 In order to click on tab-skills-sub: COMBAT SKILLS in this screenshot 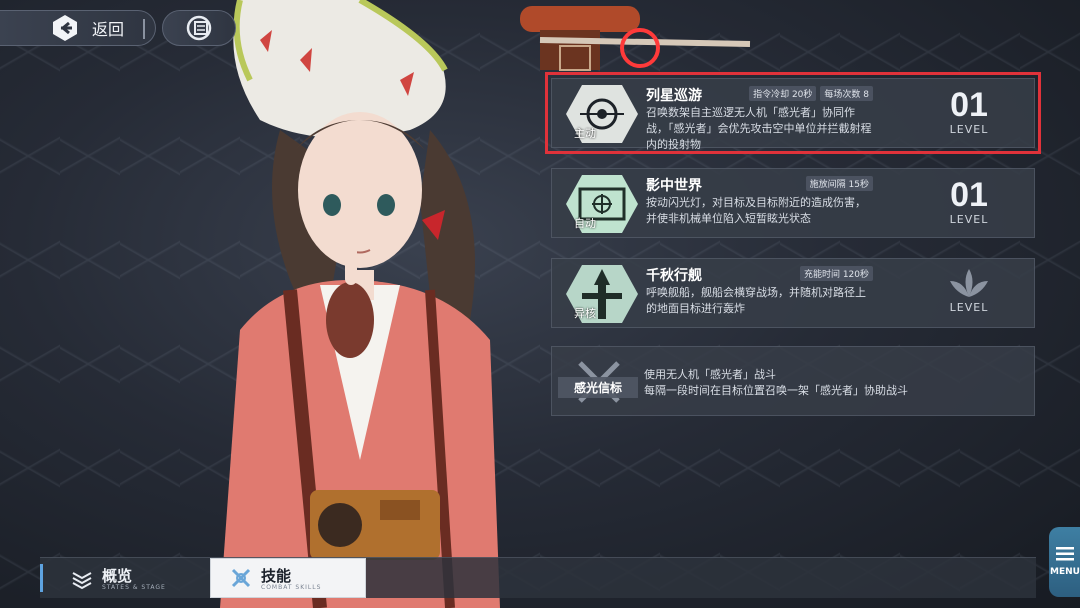, I will do `click(291, 587)`.